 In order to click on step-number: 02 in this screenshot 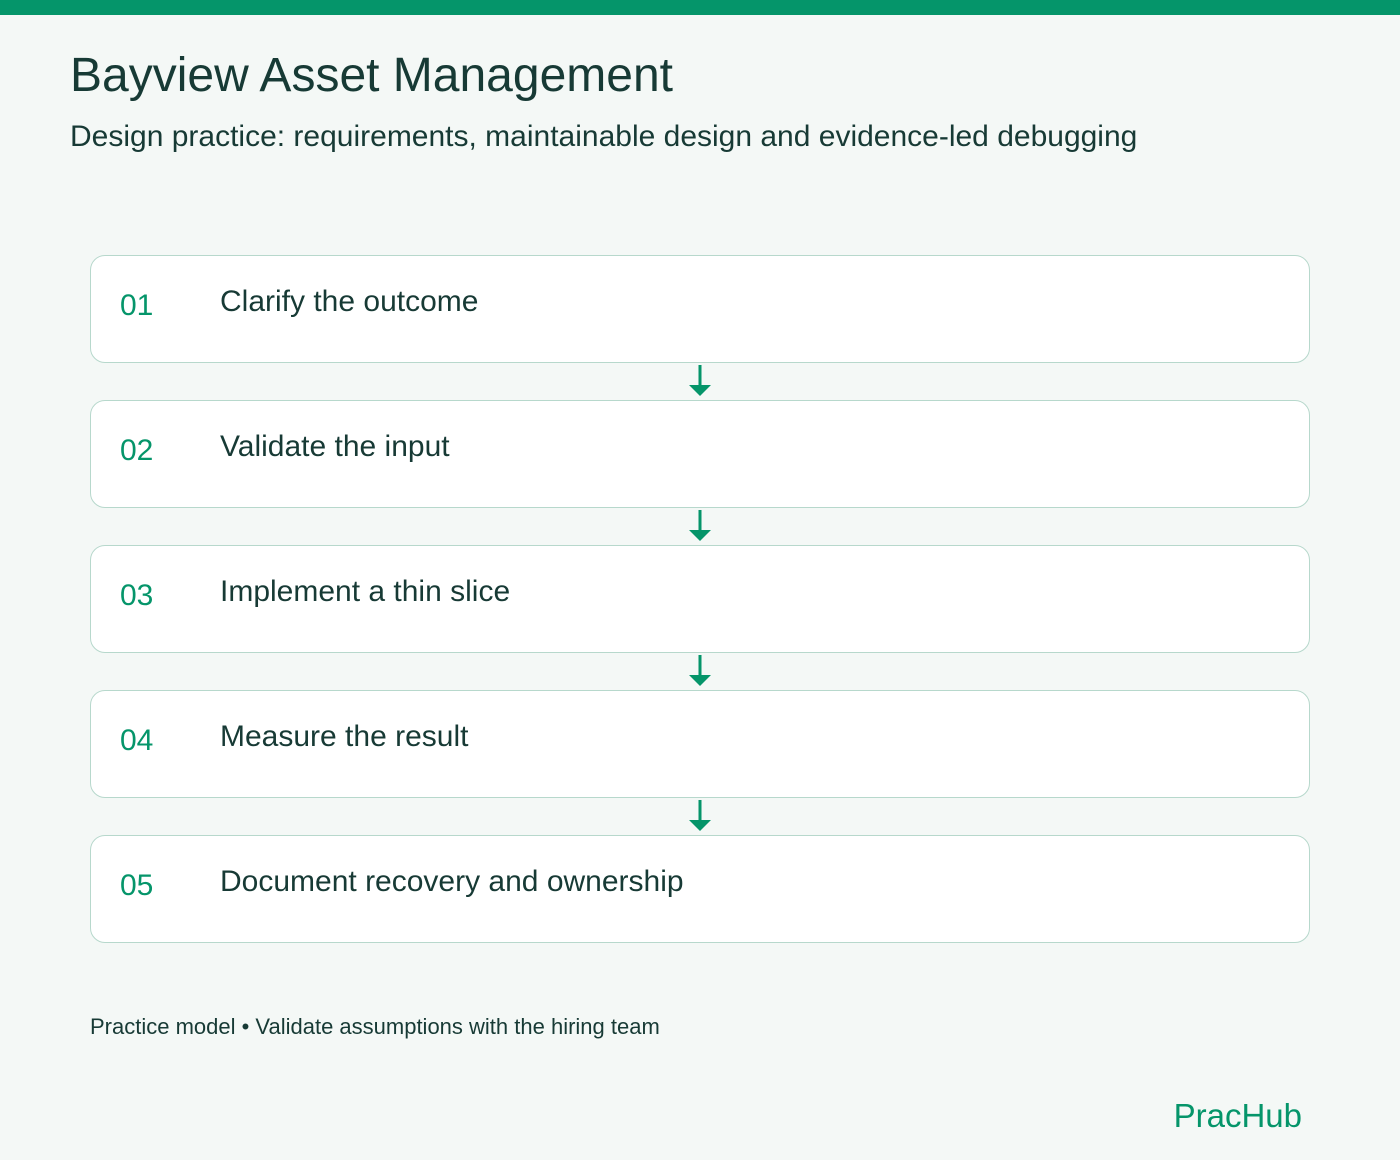, I will do `click(137, 450)`.